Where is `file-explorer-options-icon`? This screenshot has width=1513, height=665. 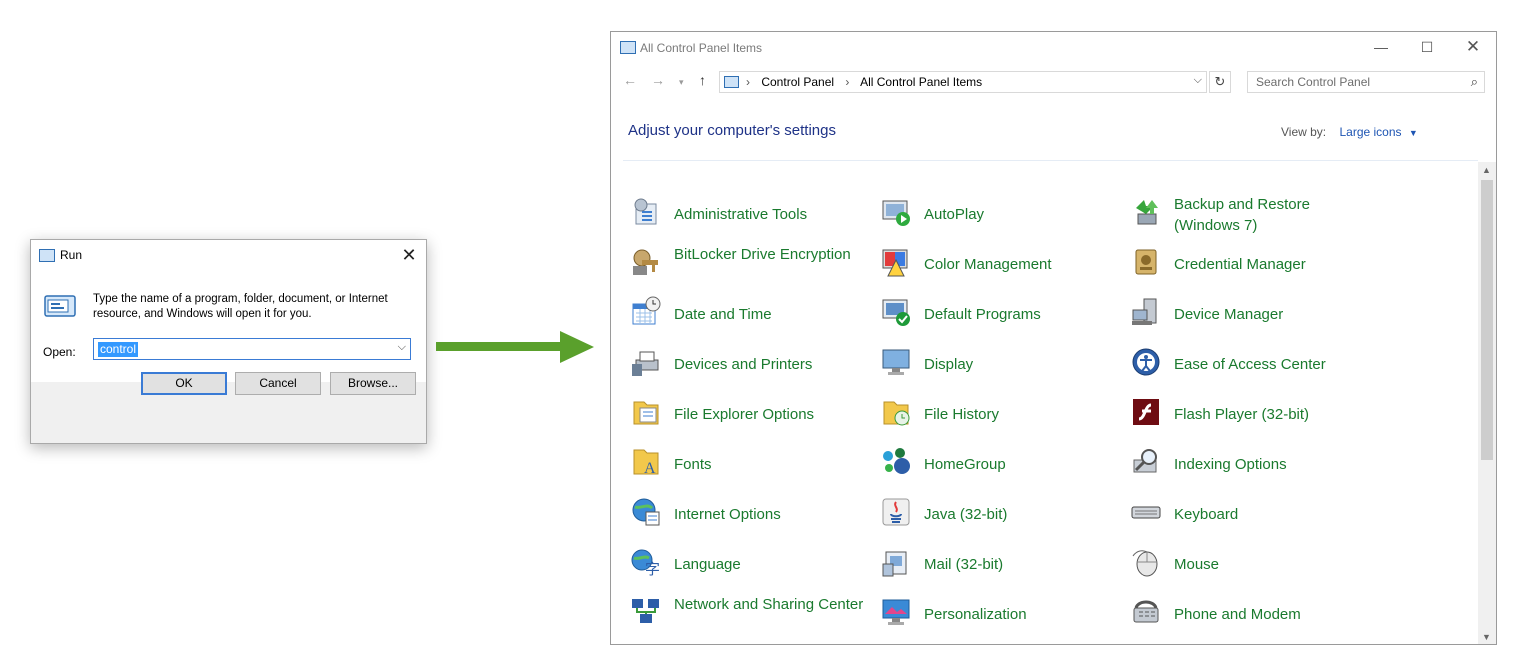 file-explorer-options-icon is located at coordinates (646, 412).